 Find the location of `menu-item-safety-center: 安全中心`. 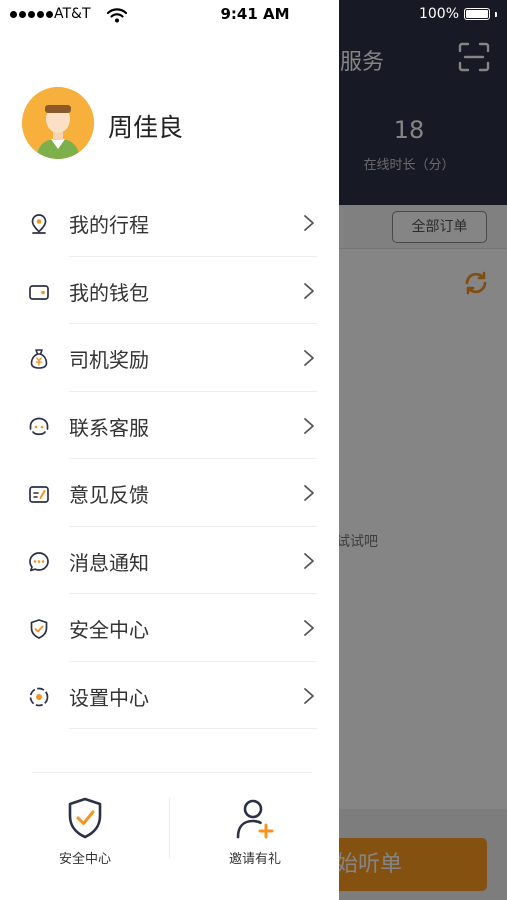

menu-item-safety-center: 安全中心 is located at coordinates (169, 628).